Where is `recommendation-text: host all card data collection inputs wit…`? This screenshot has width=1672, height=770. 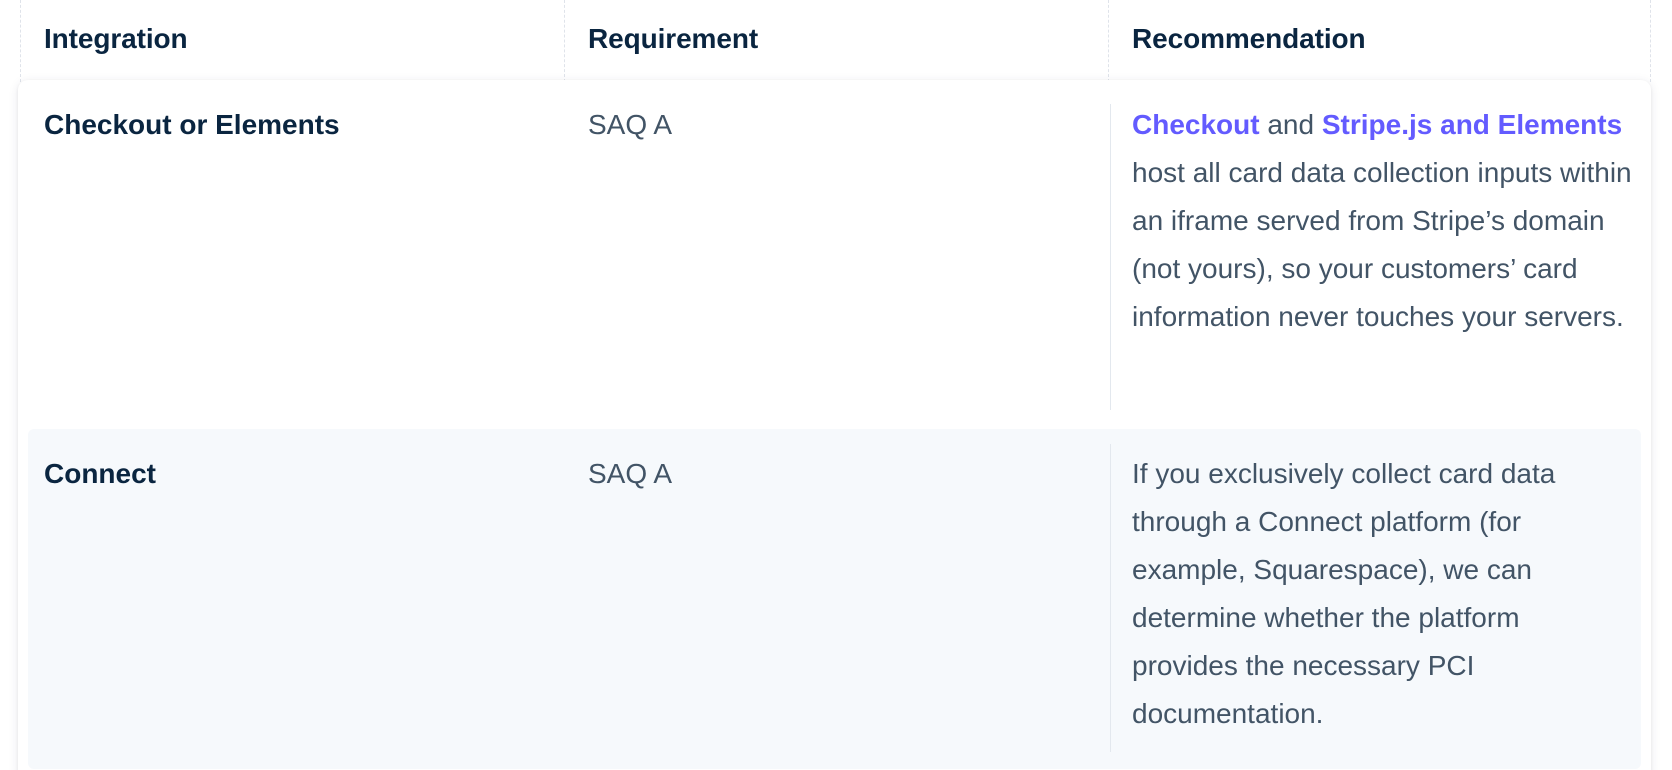
recommendation-text: host all card data collection inputs wit… is located at coordinates (1382, 244).